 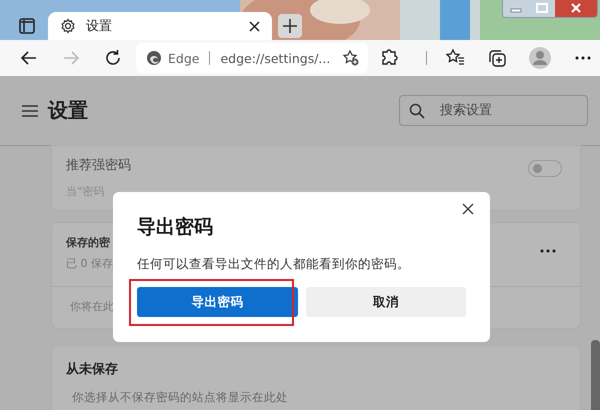 What do you see at coordinates (274, 264) in the screenshot?
I see `dialog-message: 任何可以查看导出文件的人都能看到你的密码。` at bounding box center [274, 264].